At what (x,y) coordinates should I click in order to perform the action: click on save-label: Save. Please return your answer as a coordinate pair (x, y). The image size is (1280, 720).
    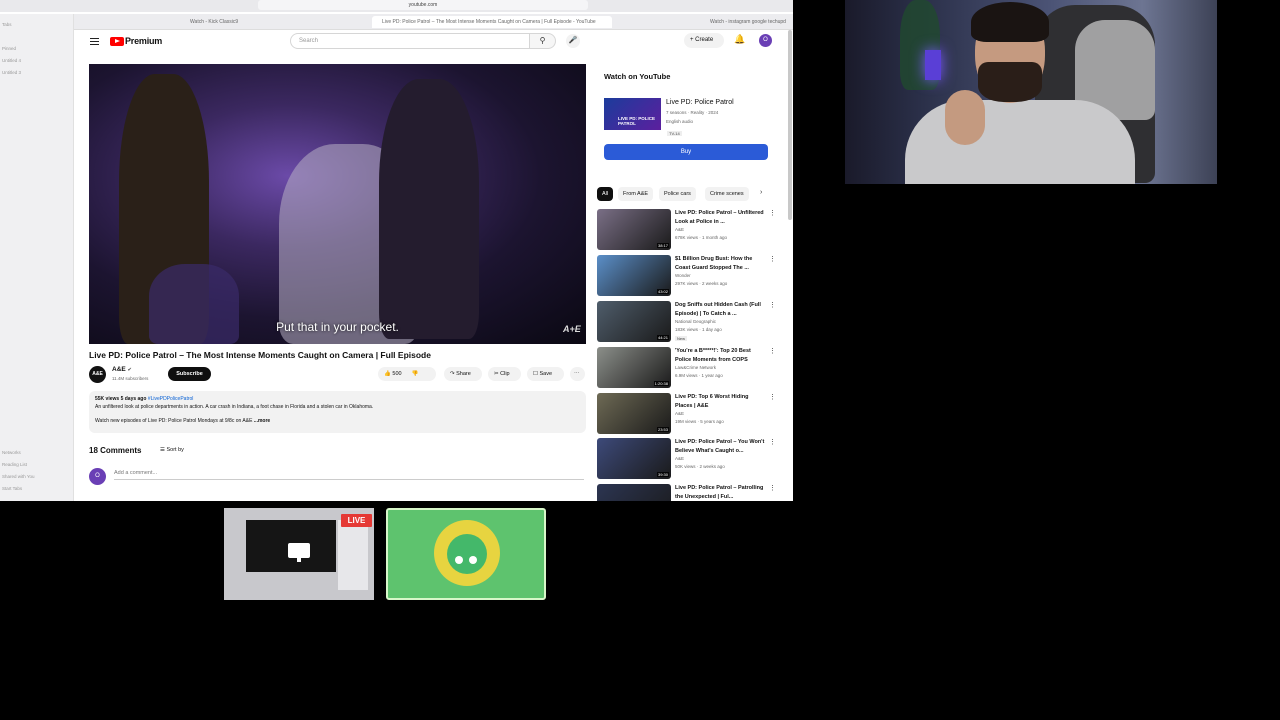
    Looking at the image, I should click on (546, 374).